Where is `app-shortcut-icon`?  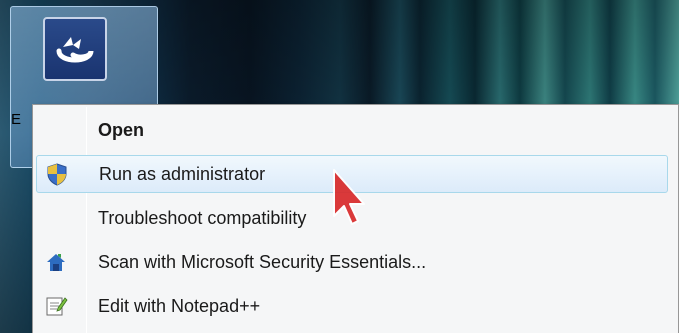
app-shortcut-icon is located at coordinates (75, 49).